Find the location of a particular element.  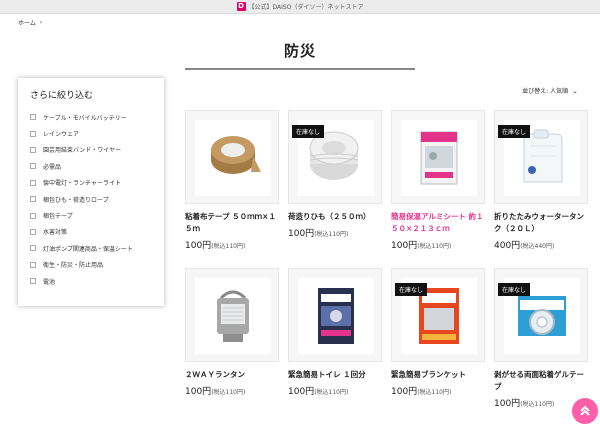

tab-title: 【公式】DAISO（ダイソー）ネットストア is located at coordinates (306, 7).